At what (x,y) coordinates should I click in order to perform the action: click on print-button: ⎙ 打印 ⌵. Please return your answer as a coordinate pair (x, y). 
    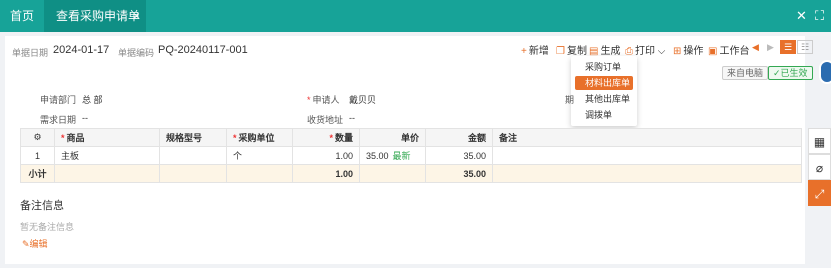
    Looking at the image, I should click on (645, 49).